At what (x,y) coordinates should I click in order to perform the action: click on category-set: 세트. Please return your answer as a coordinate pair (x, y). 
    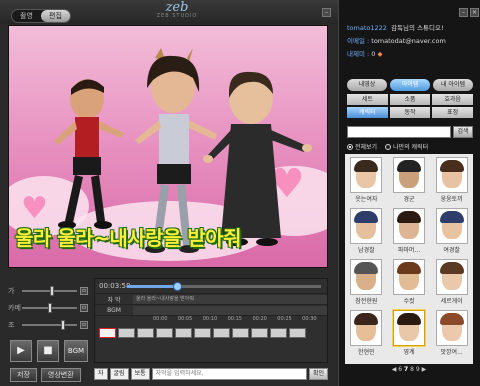
    Looking at the image, I should click on (367, 99).